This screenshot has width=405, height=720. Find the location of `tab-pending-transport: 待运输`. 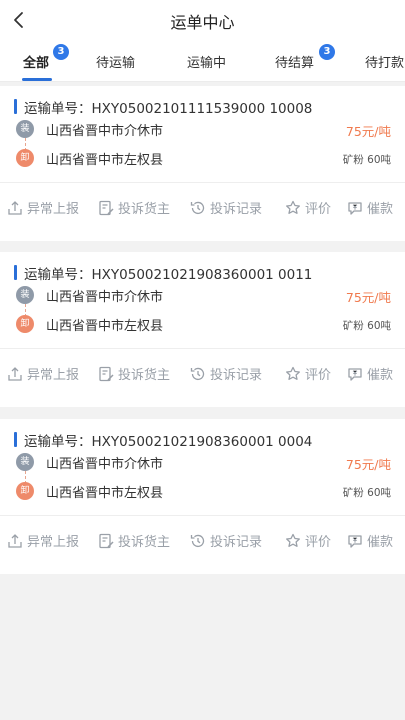

tab-pending-transport: 待运输 is located at coordinates (115, 61).